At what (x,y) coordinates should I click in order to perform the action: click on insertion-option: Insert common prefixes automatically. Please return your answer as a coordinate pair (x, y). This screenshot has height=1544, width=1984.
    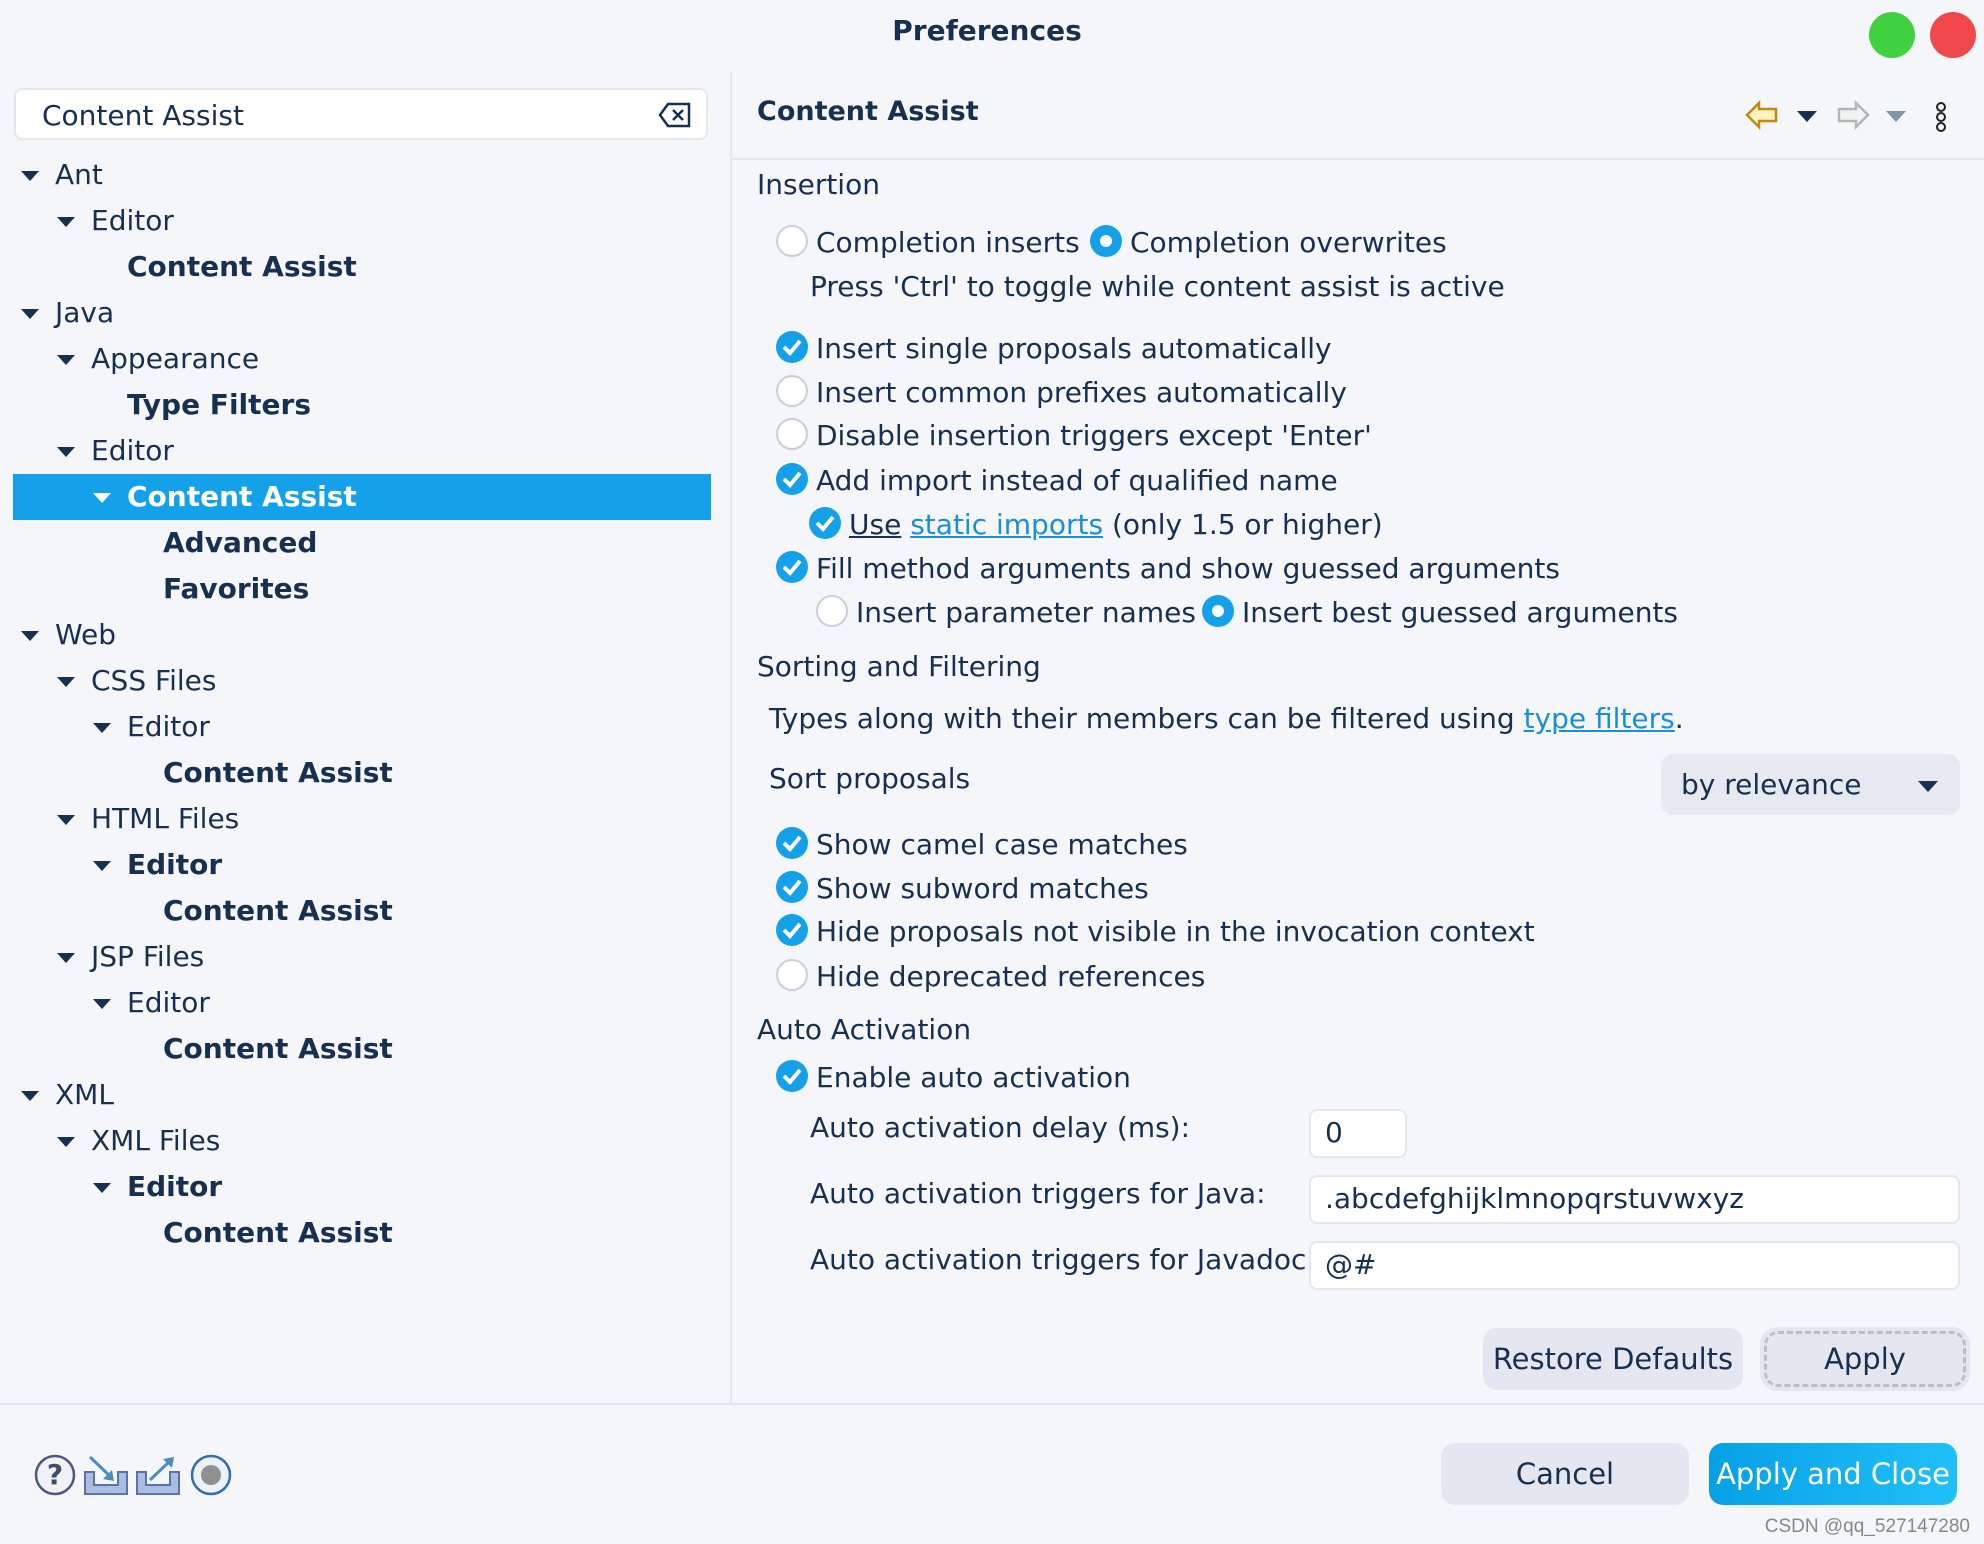
    Looking at the image, I should click on (1061, 393).